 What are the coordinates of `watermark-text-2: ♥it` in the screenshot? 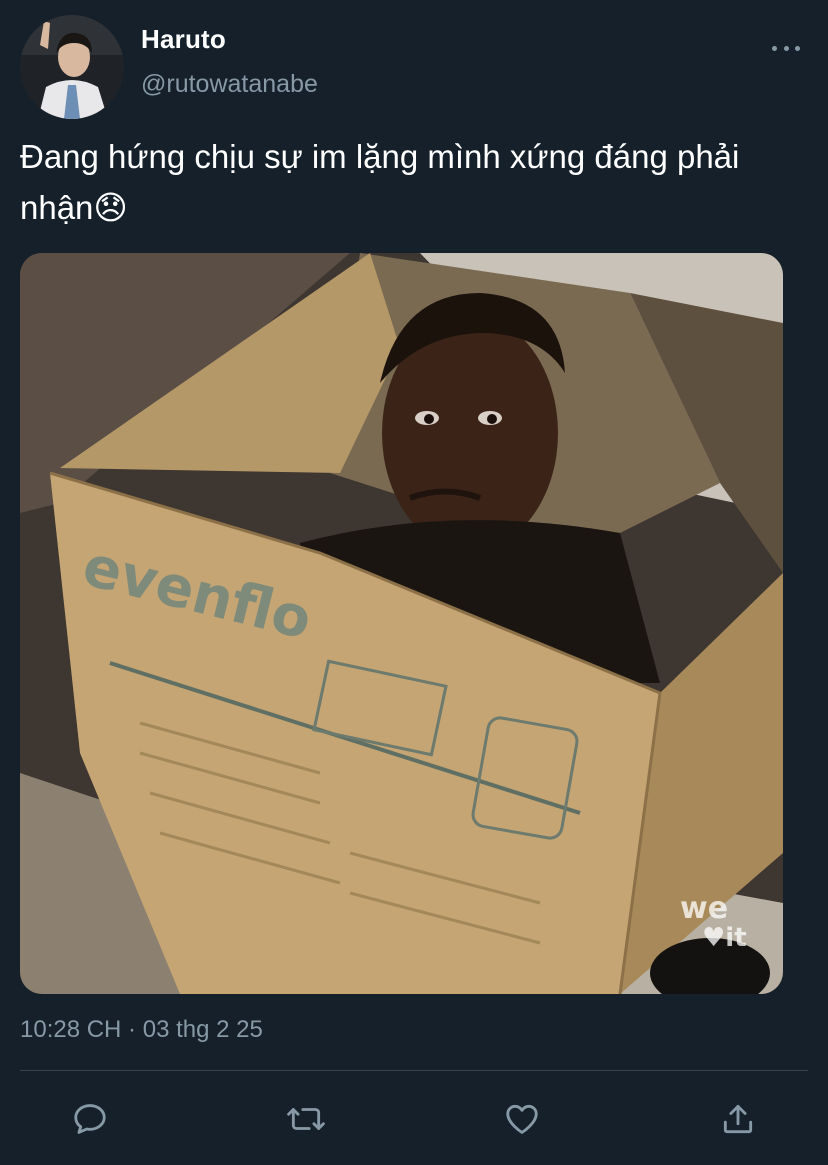 It's located at (724, 938).